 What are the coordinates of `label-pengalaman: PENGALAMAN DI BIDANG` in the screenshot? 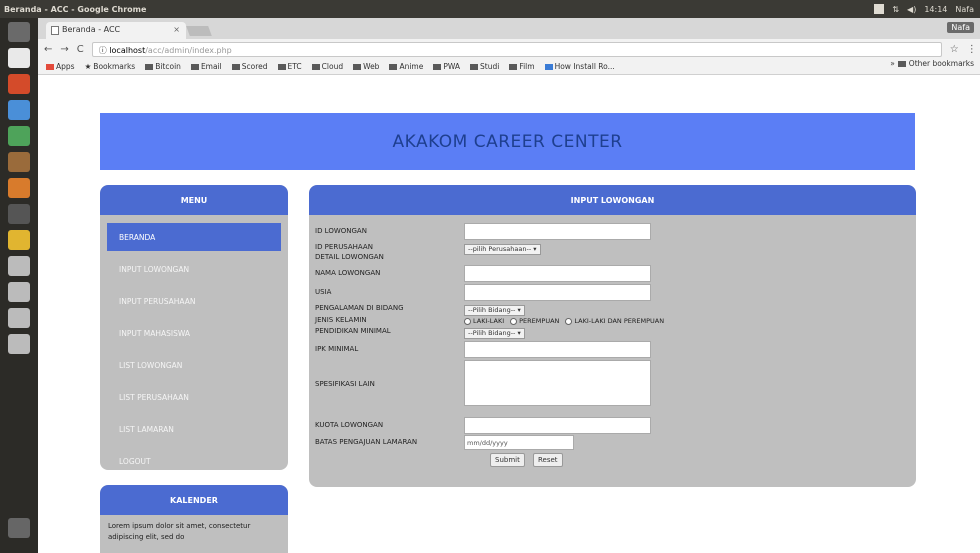 It's located at (359, 308).